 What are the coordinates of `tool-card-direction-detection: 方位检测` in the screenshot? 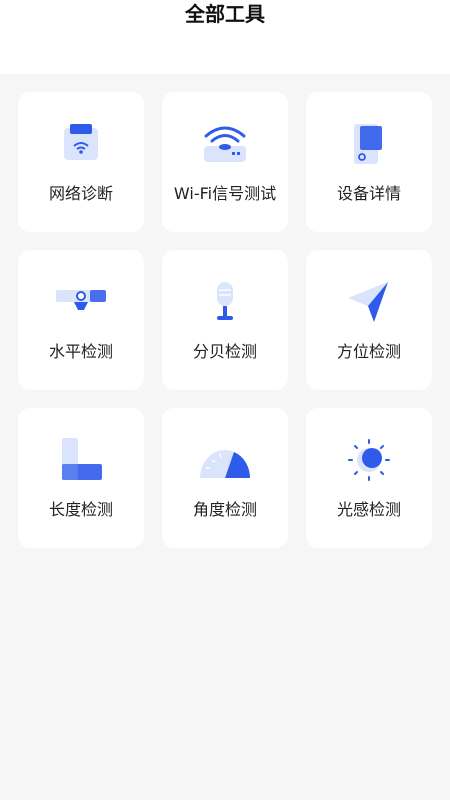 It's located at (369, 320).